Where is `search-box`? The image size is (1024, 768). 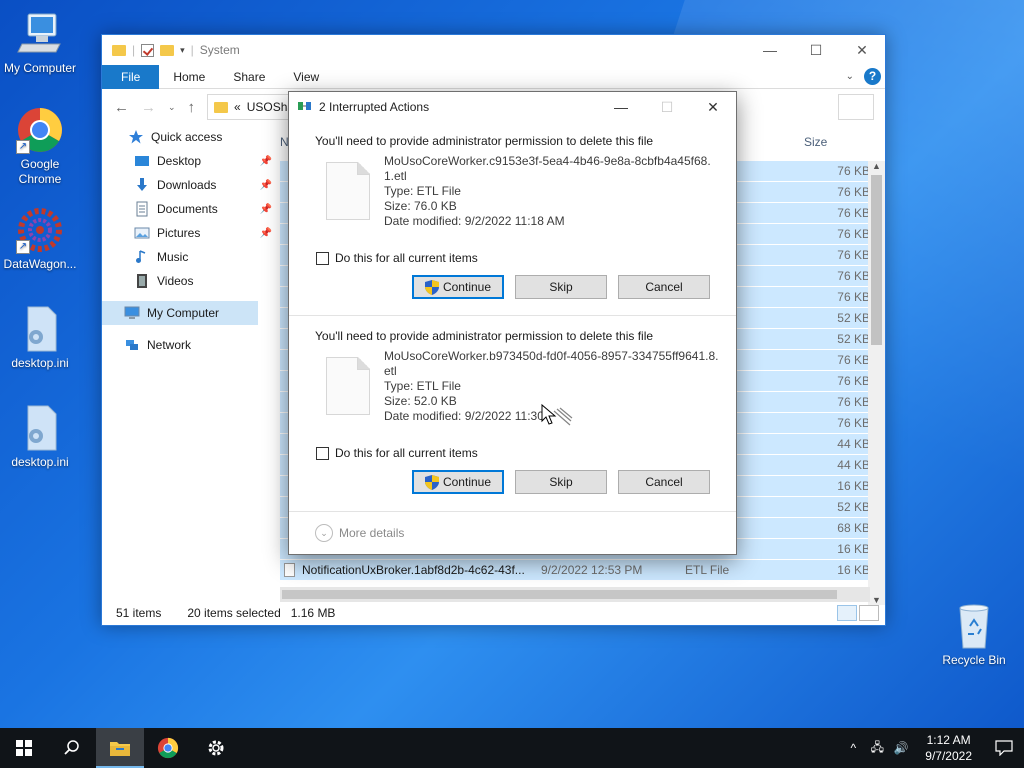
search-box is located at coordinates (856, 107).